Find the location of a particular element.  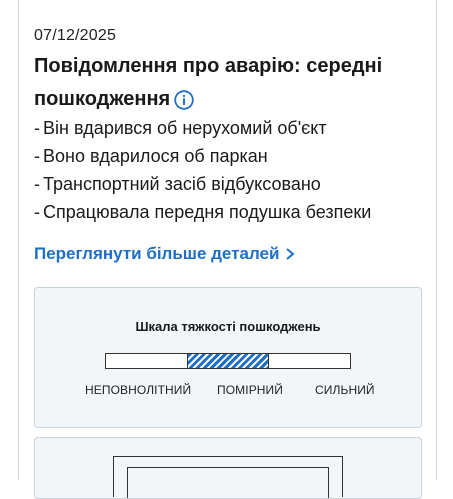

severity-scale-bar is located at coordinates (228, 361).